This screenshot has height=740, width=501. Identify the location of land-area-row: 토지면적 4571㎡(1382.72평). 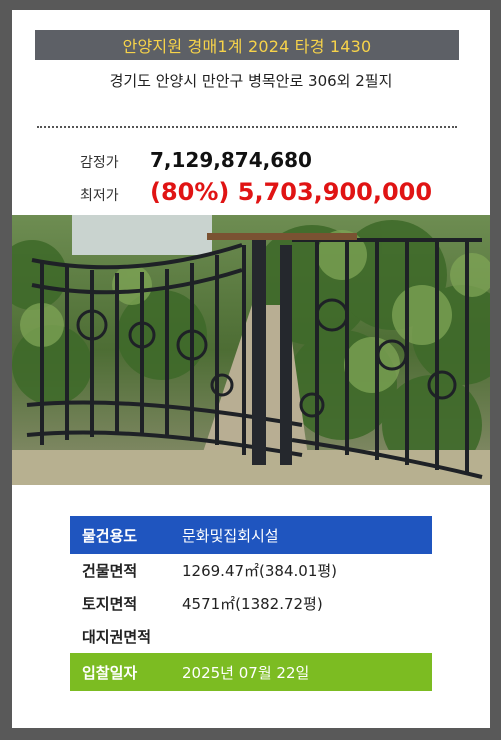
(251, 603).